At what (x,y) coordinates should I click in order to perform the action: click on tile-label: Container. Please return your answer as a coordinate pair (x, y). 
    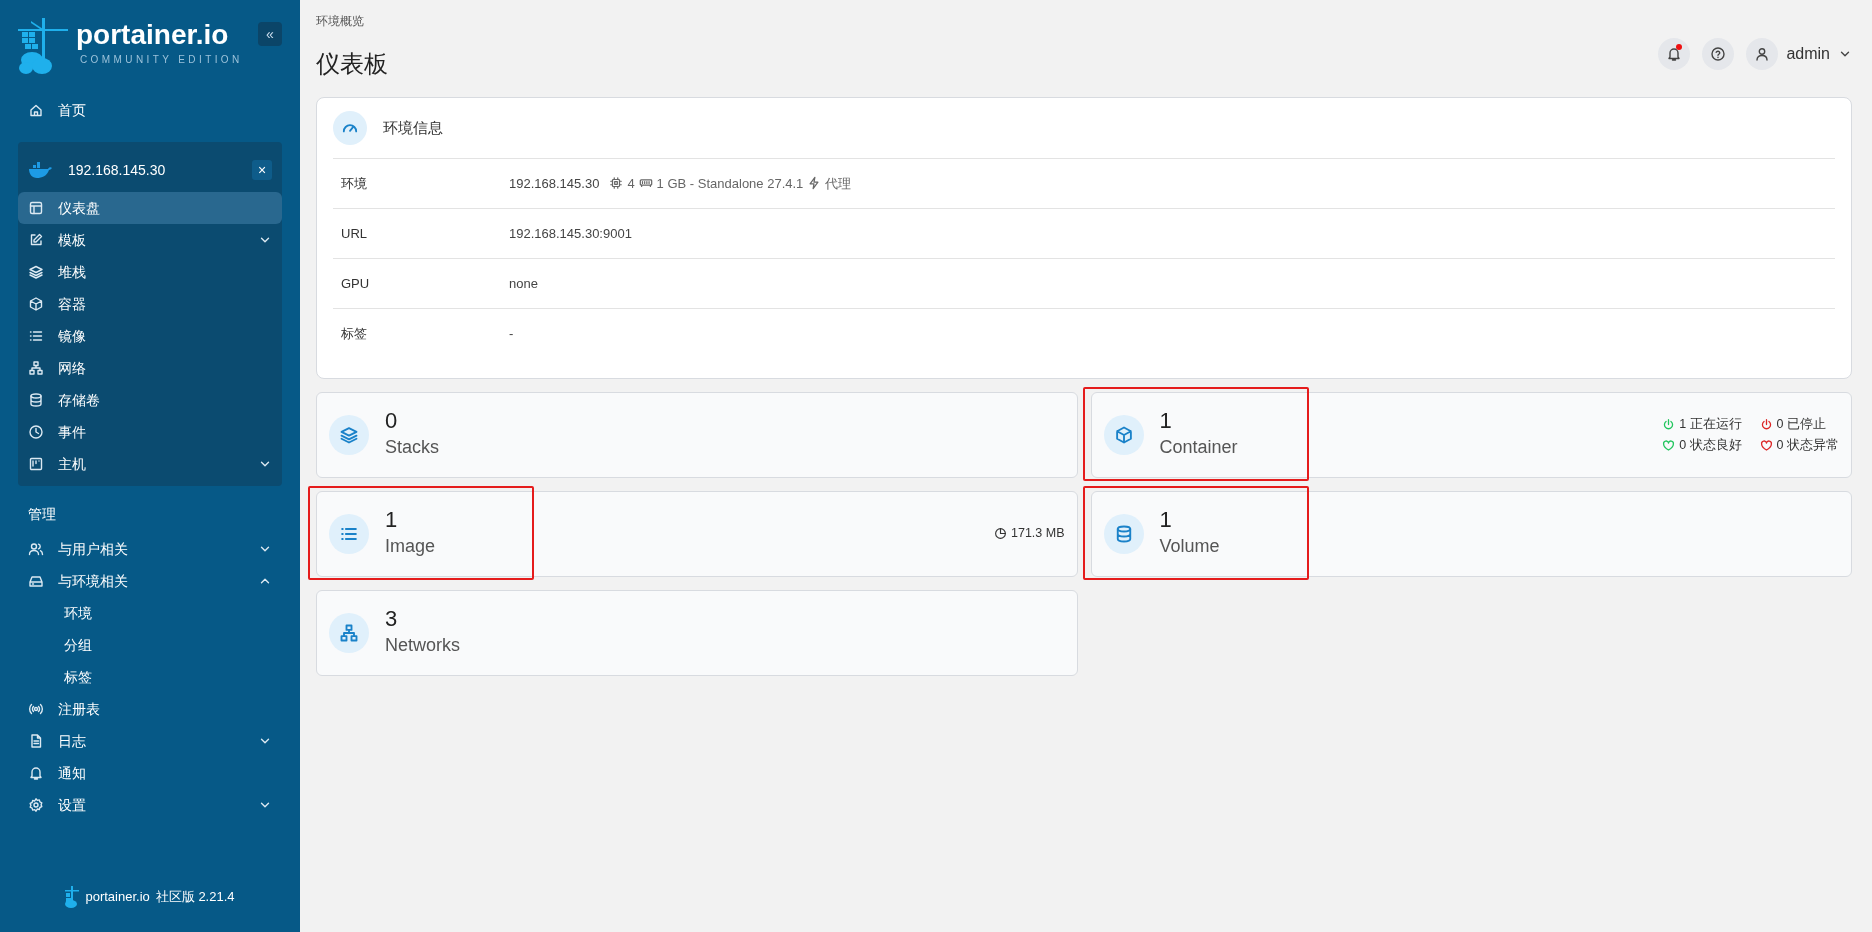
    Looking at the image, I should click on (1198, 448).